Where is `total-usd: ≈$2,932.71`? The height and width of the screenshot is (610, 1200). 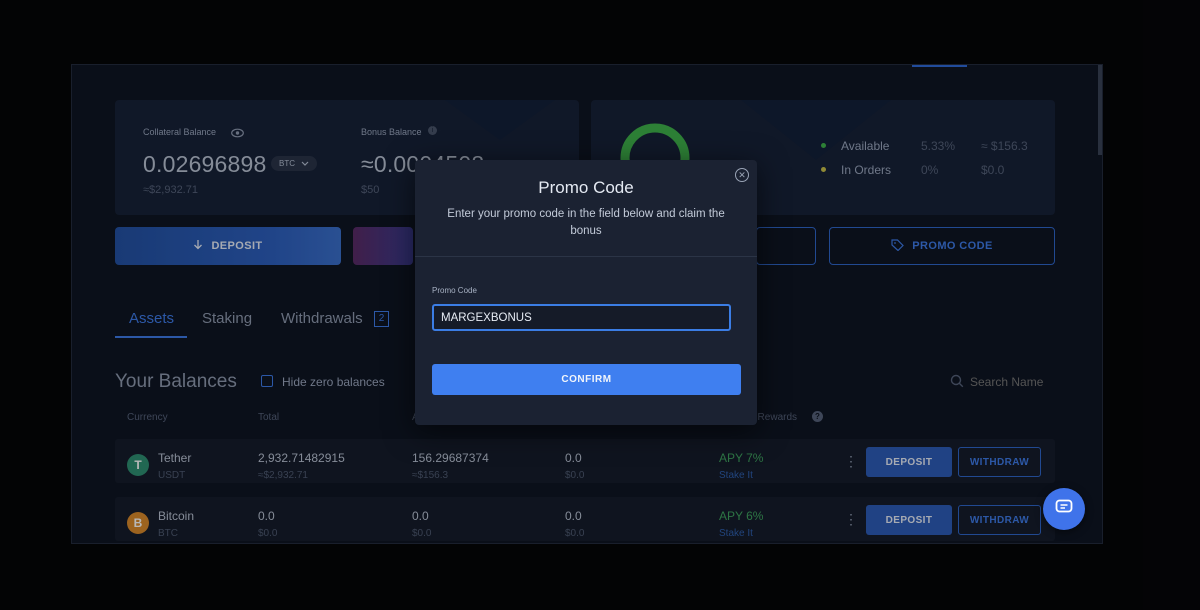
total-usd: ≈$2,932.71 is located at coordinates (283, 475).